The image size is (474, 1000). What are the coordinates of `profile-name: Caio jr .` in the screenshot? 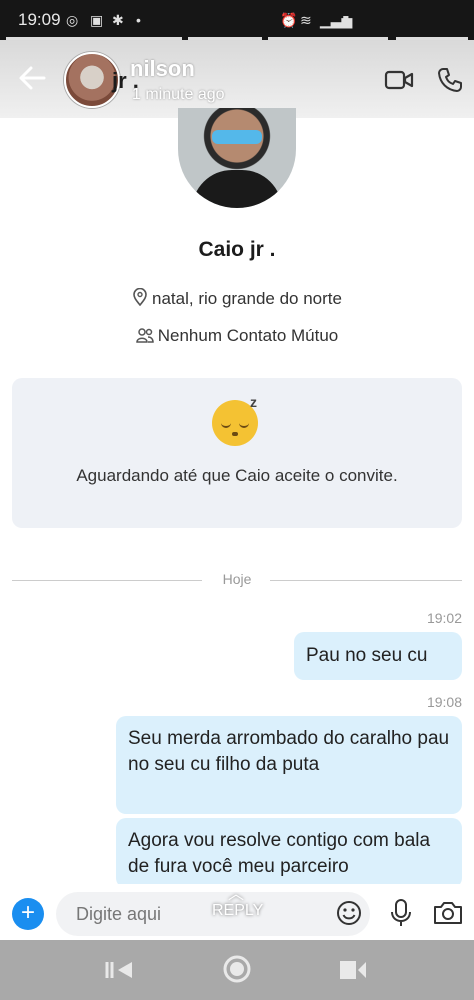 It's located at (237, 249).